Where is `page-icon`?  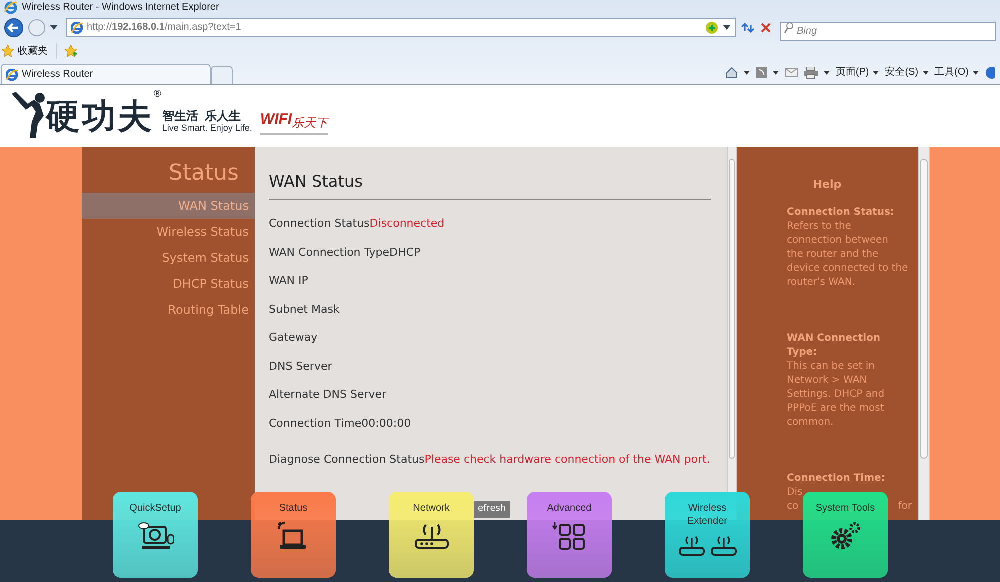 page-icon is located at coordinates (77, 28).